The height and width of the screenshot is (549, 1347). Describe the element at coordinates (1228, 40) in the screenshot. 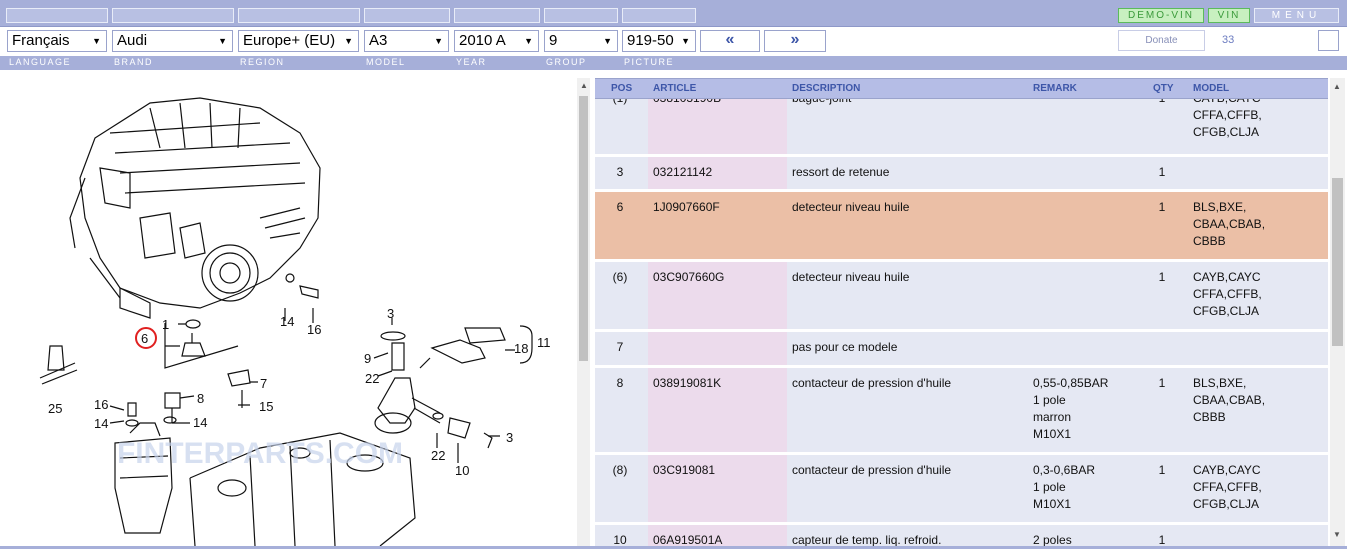

I see `counter-value: 33` at that location.